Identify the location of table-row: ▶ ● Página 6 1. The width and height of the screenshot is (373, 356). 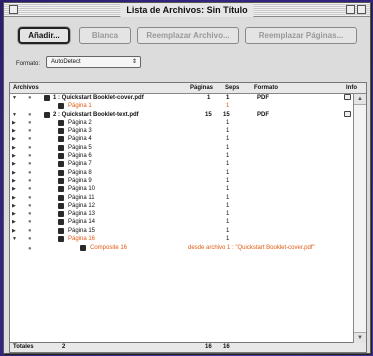
(182, 156).